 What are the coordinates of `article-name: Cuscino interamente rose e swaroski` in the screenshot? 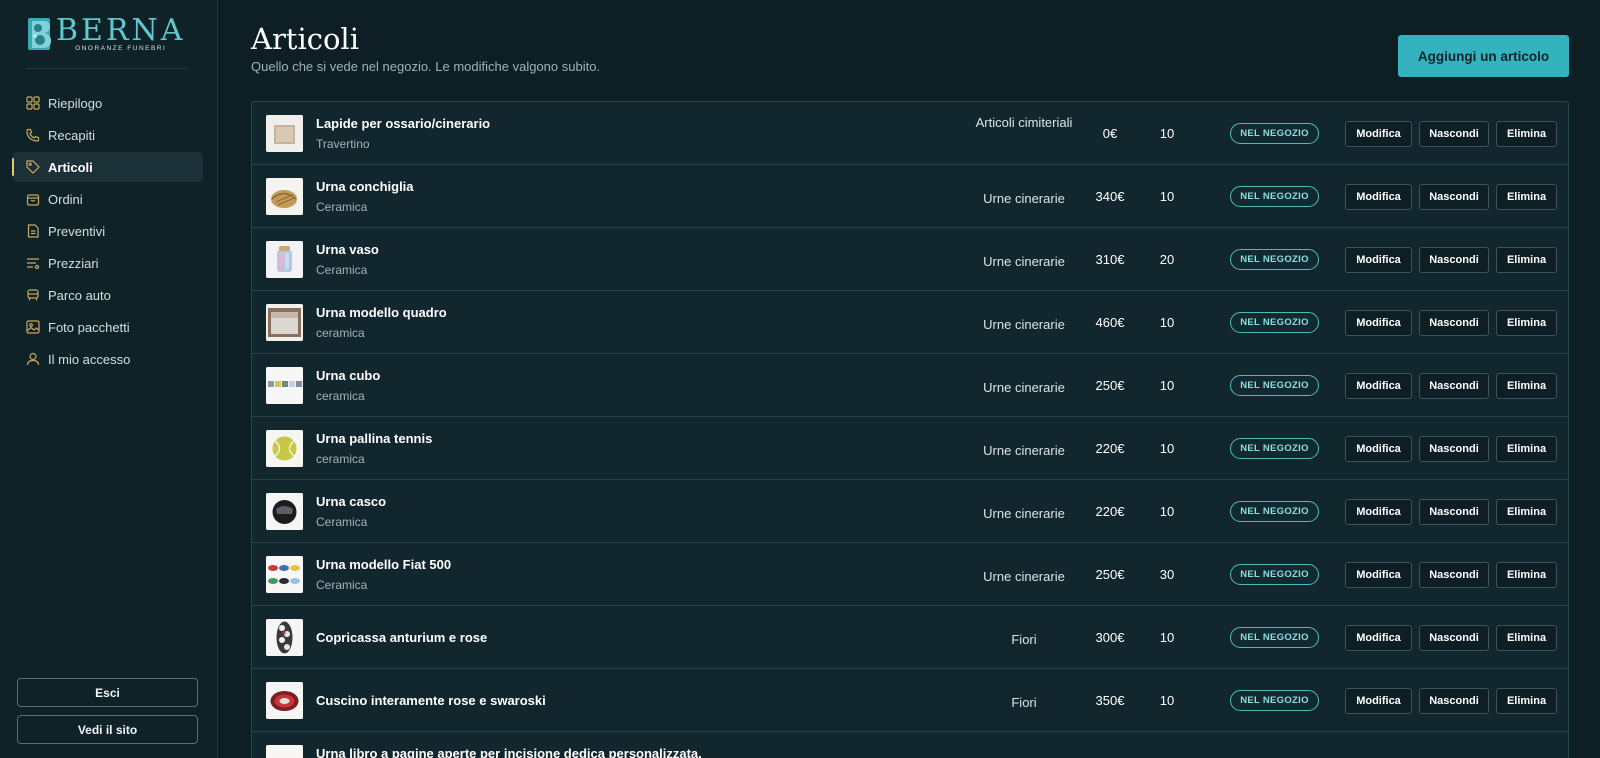 It's located at (431, 700).